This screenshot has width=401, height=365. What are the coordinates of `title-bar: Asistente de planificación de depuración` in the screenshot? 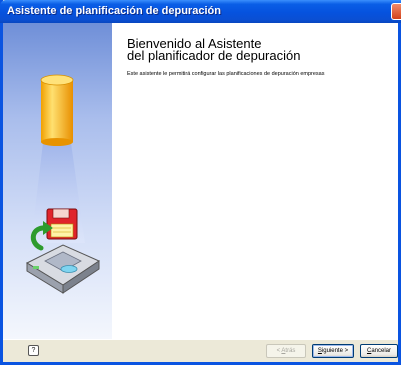 It's located at (200, 11).